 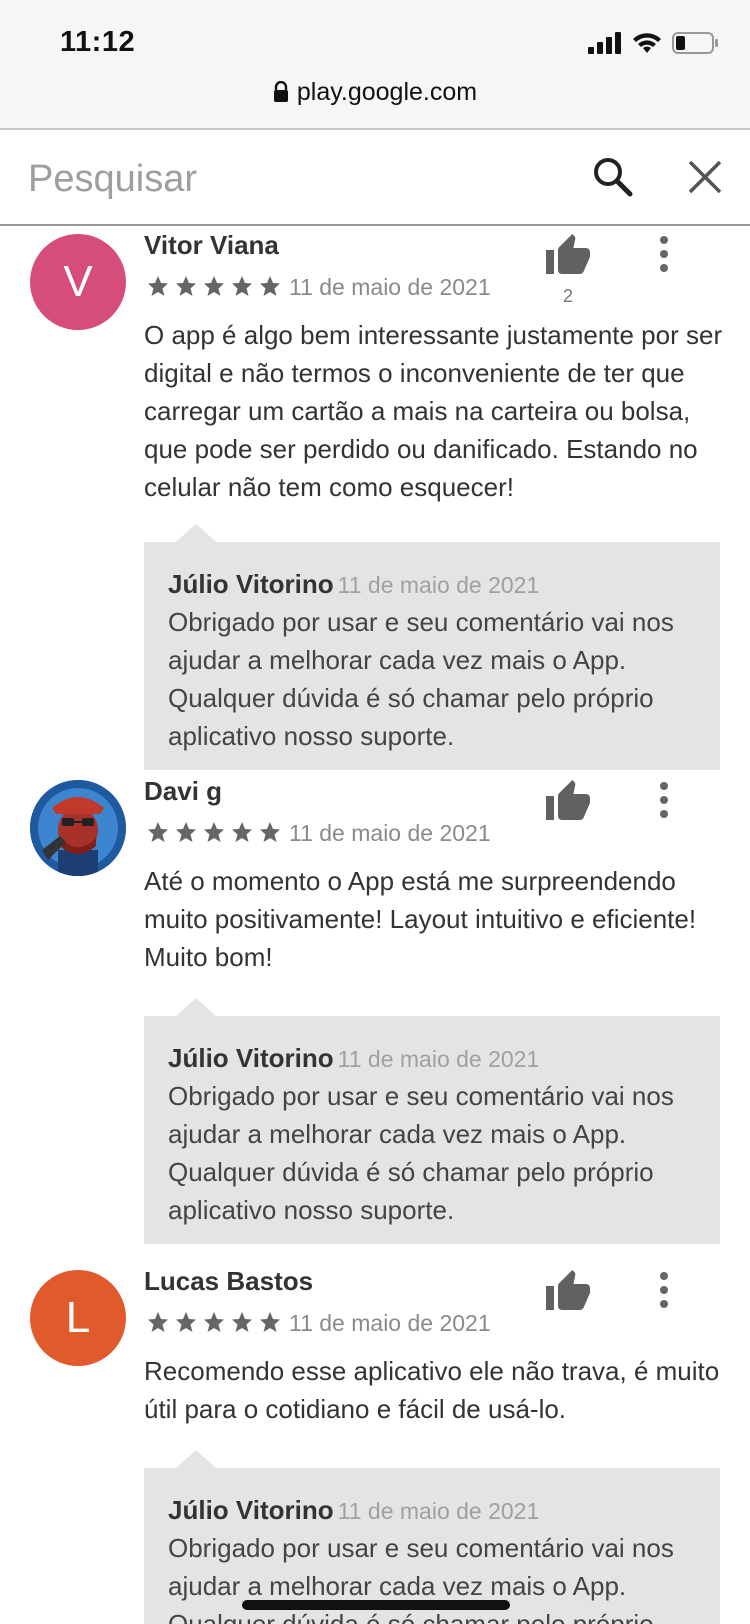 I want to click on signal-icon, so click(x=605, y=45).